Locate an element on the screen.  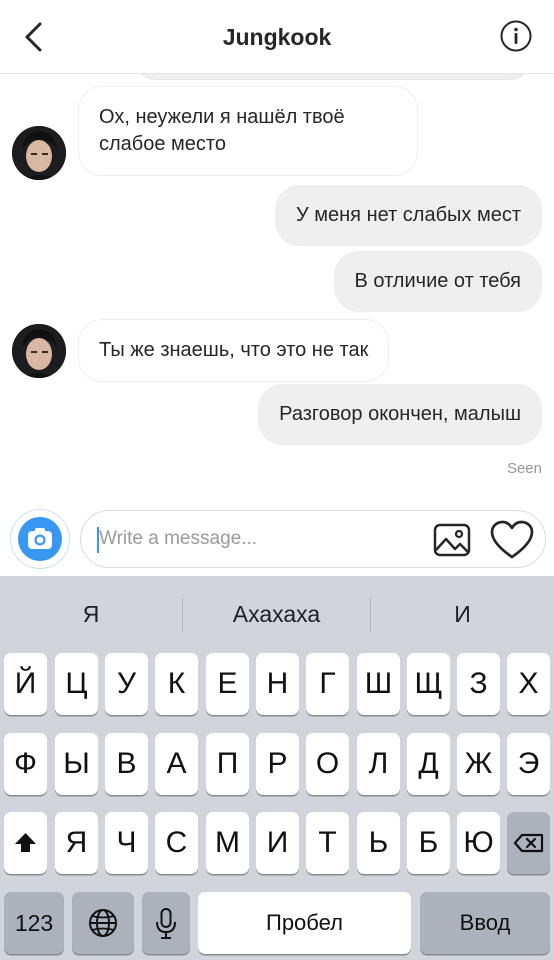
heart-icon is located at coordinates (512, 539).